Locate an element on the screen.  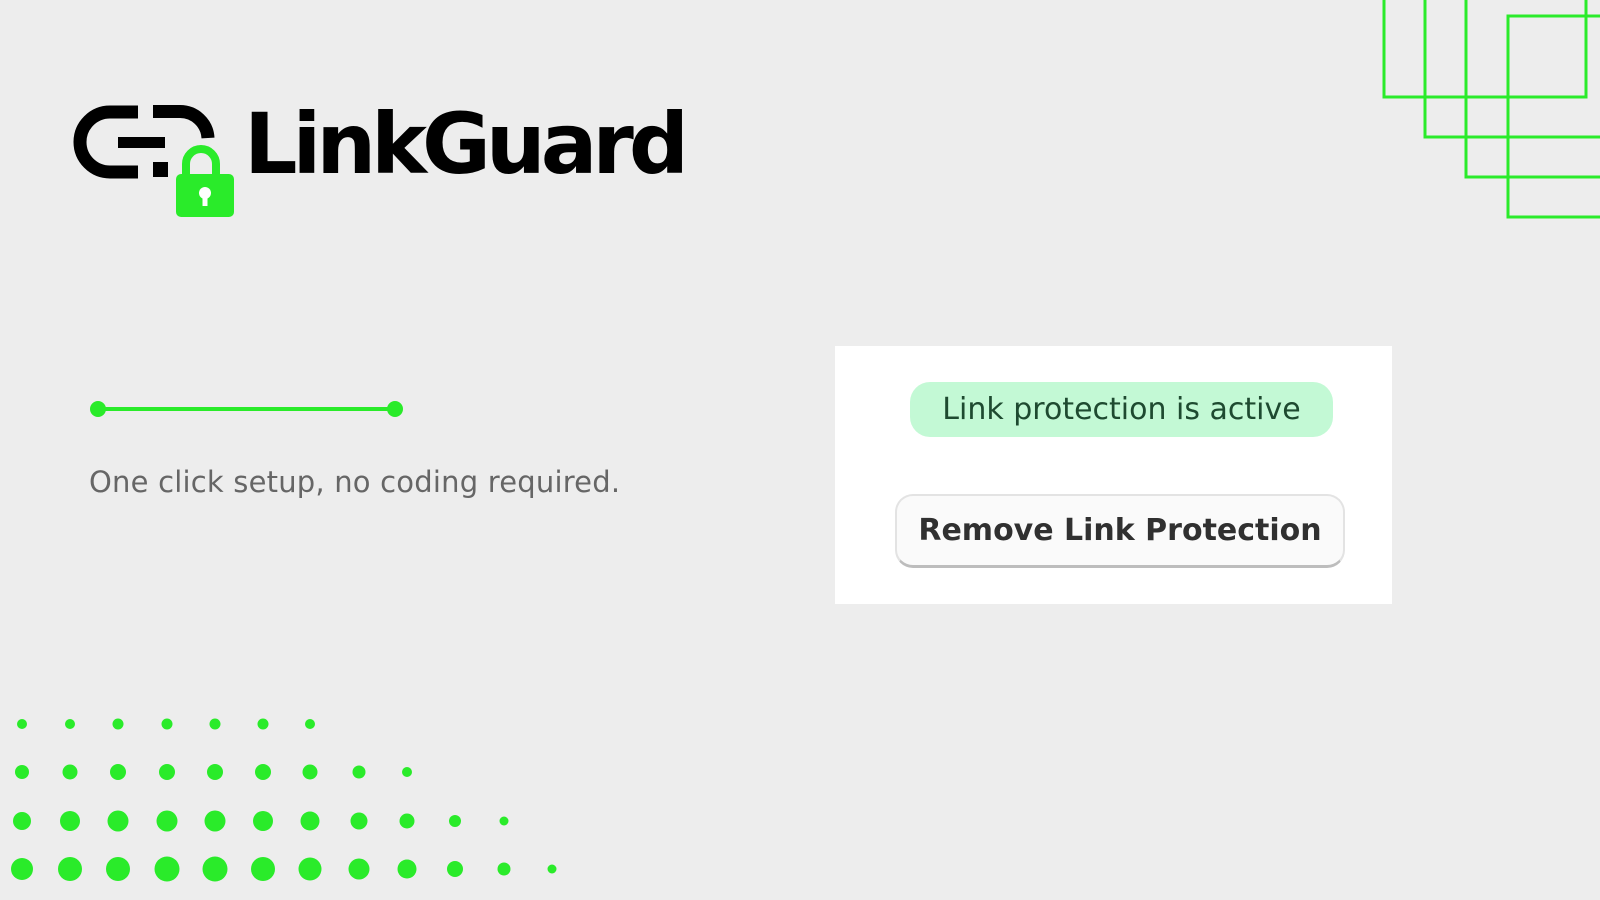
divider-end-dot is located at coordinates (395, 409).